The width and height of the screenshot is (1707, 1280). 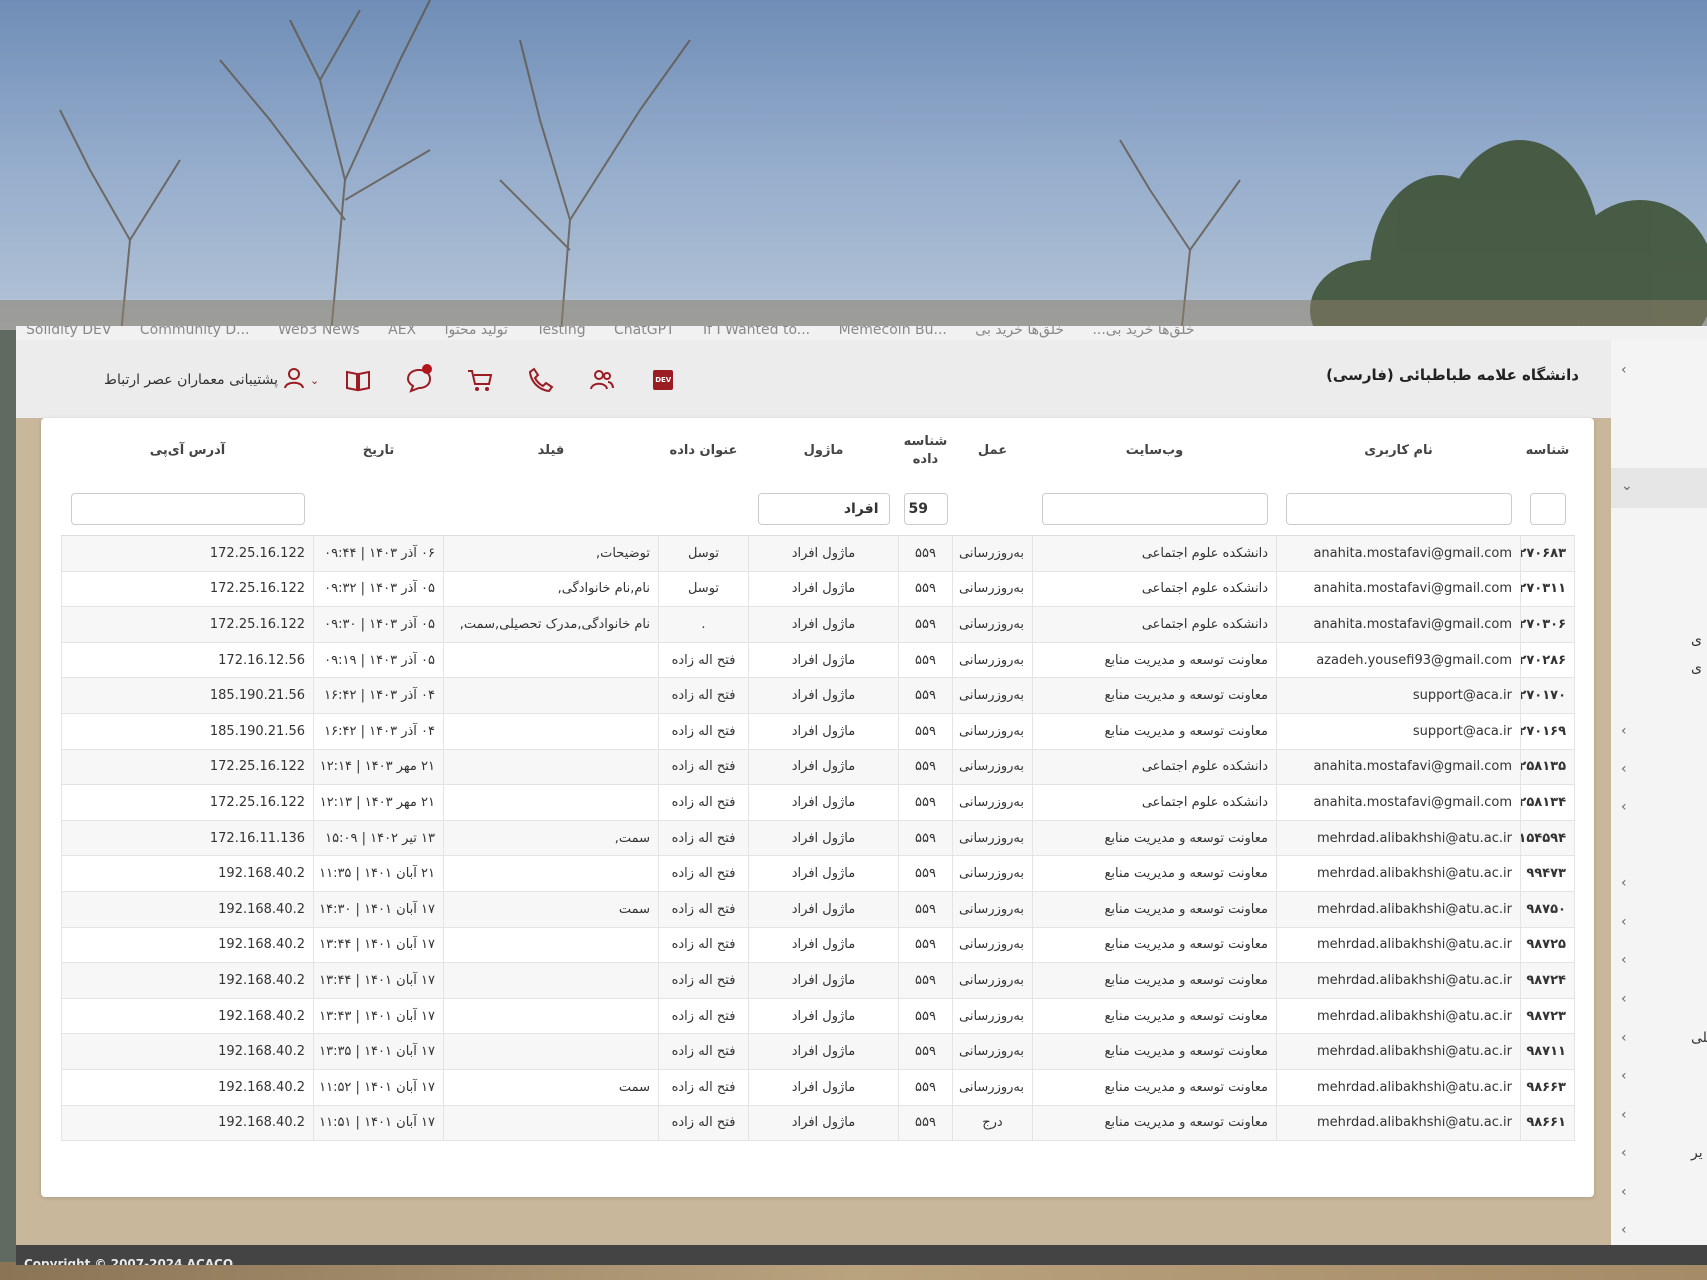 I want to click on sidenav-selected-item: ⌄, so click(x=1659, y=488).